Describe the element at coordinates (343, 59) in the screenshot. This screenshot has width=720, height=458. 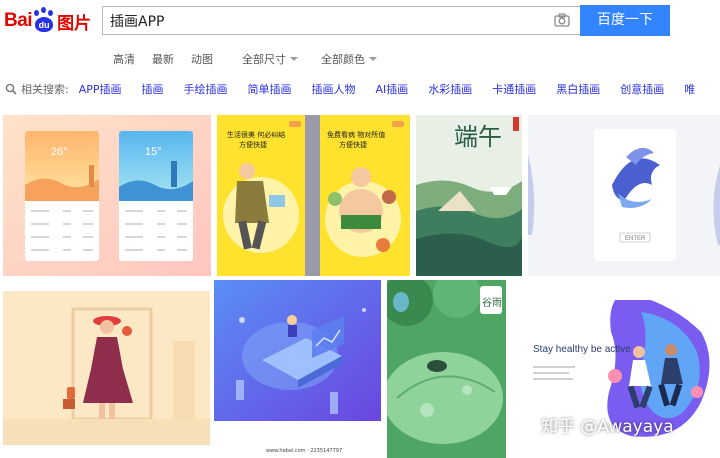
I see `filter-label: 全部颜色` at that location.